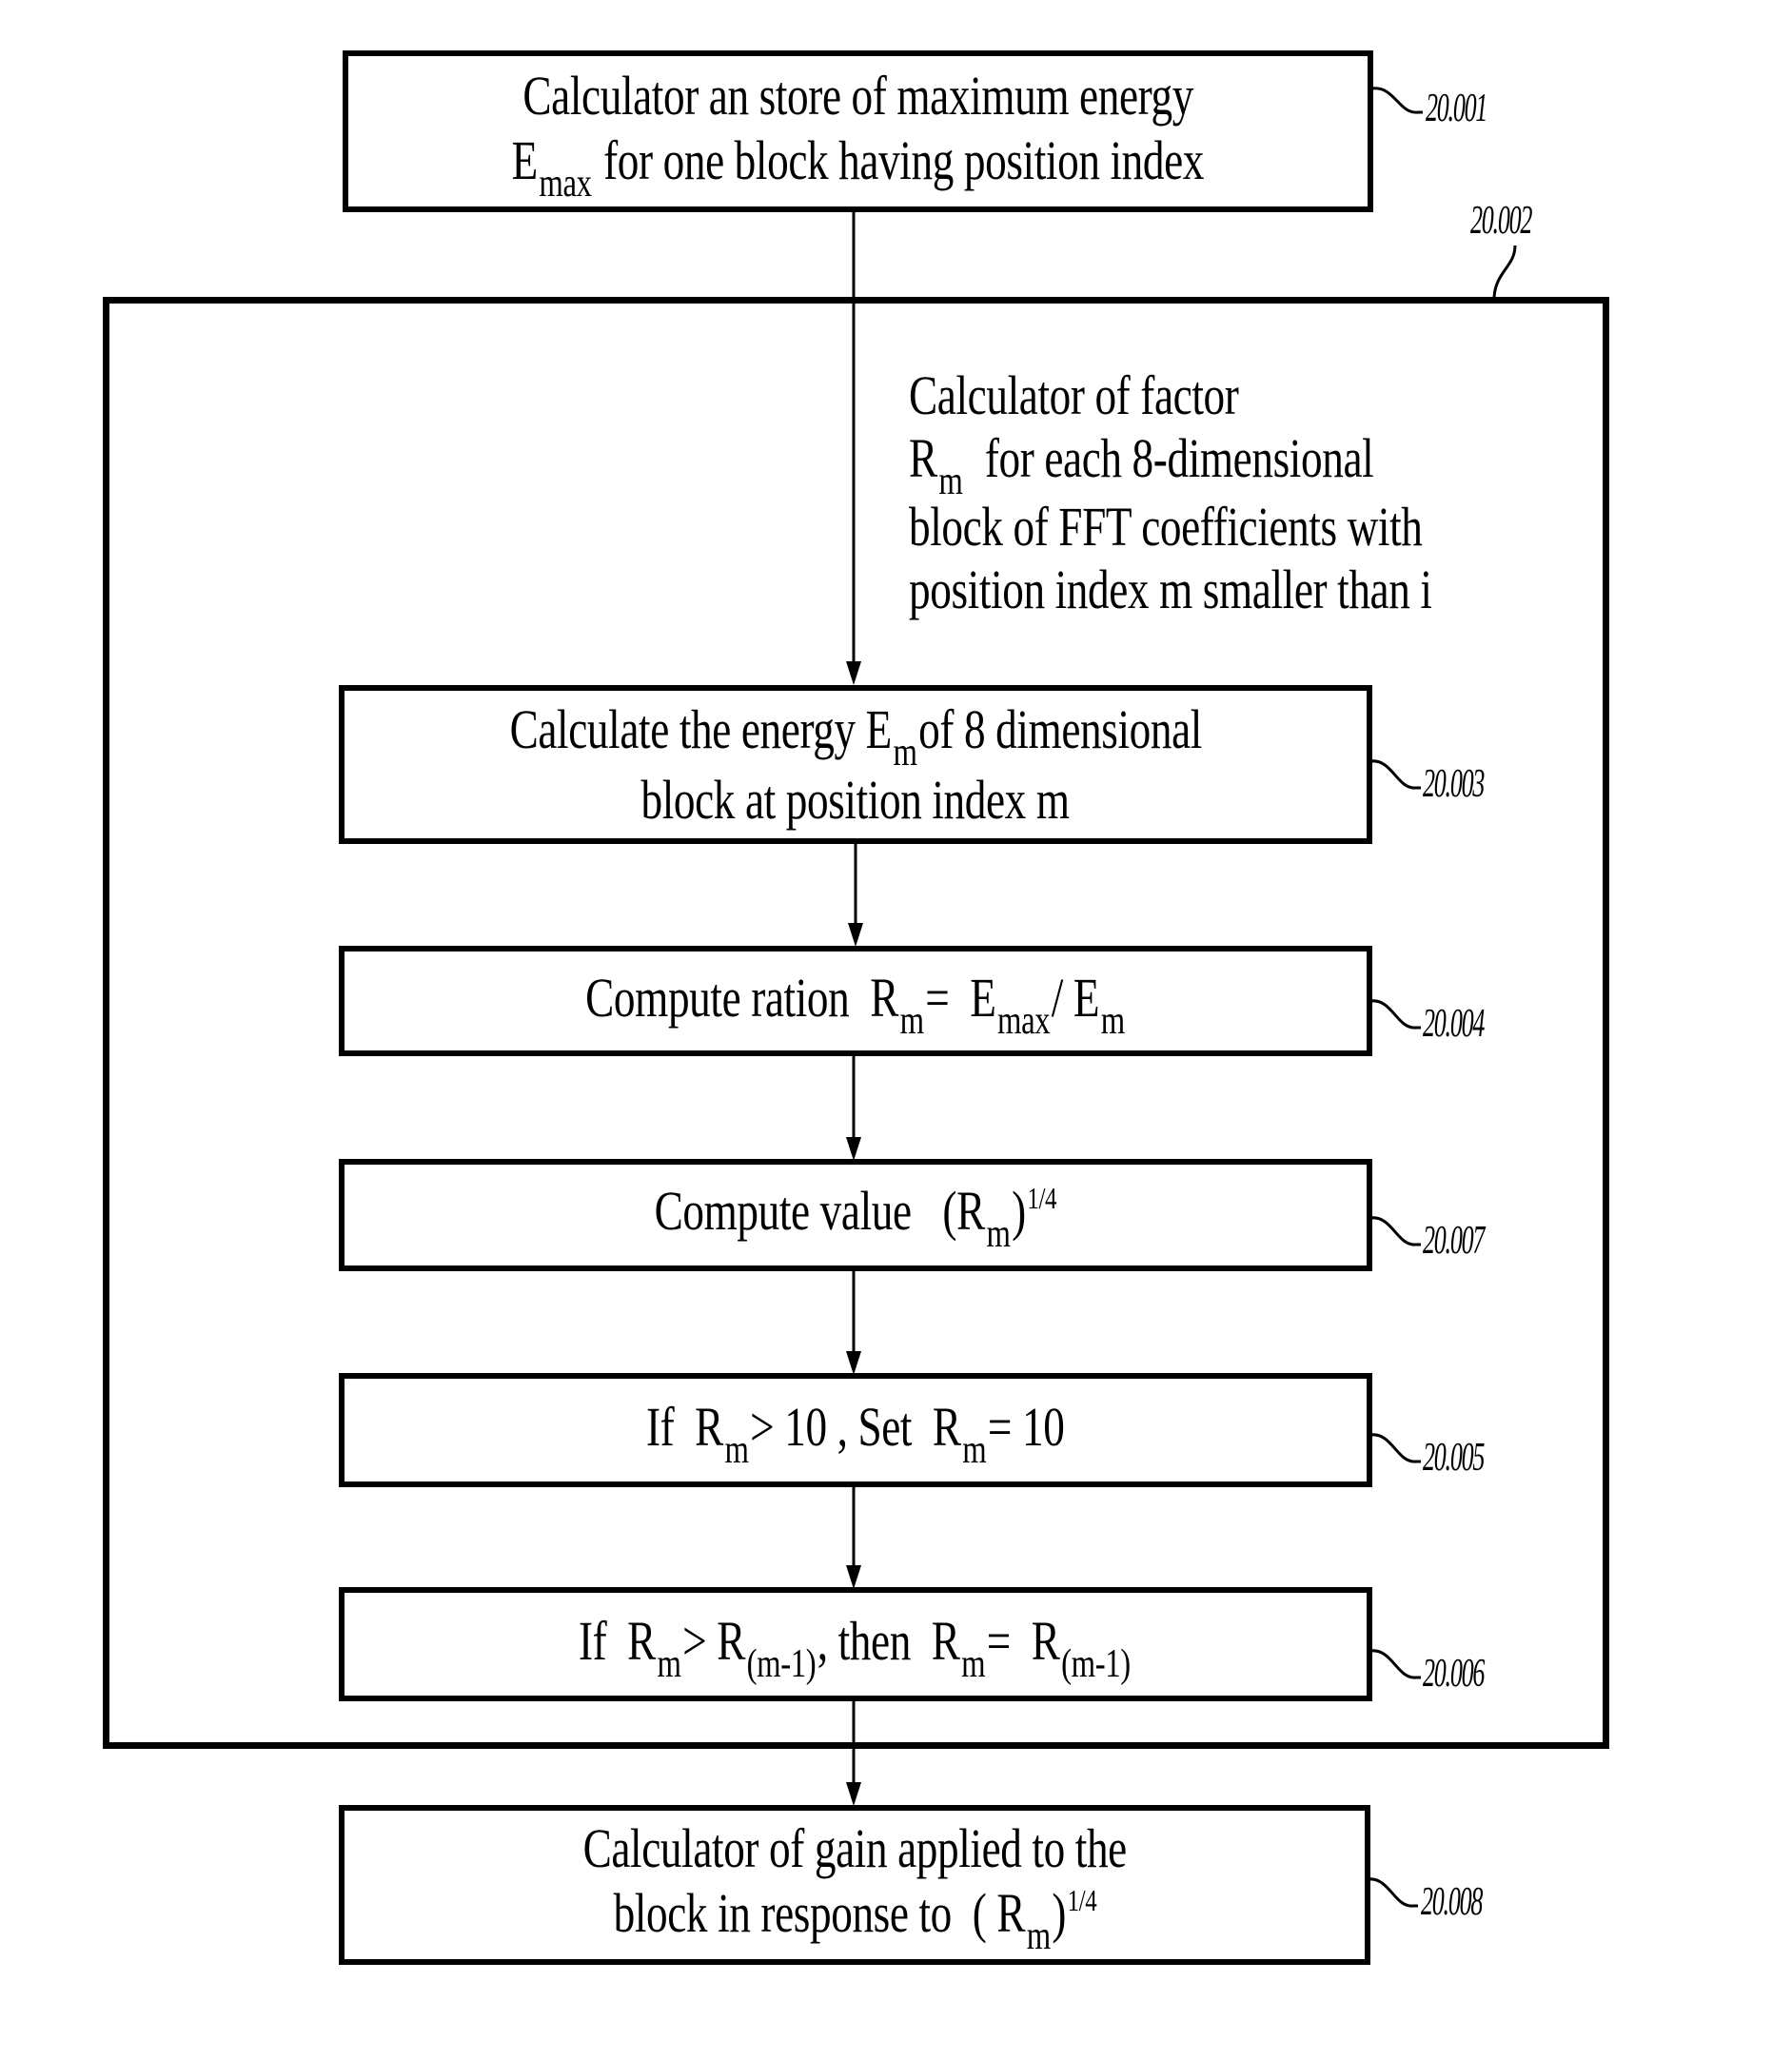 Image resolution: width=1792 pixels, height=2060 pixels. I want to click on leader-20.007, so click(1395, 1231).